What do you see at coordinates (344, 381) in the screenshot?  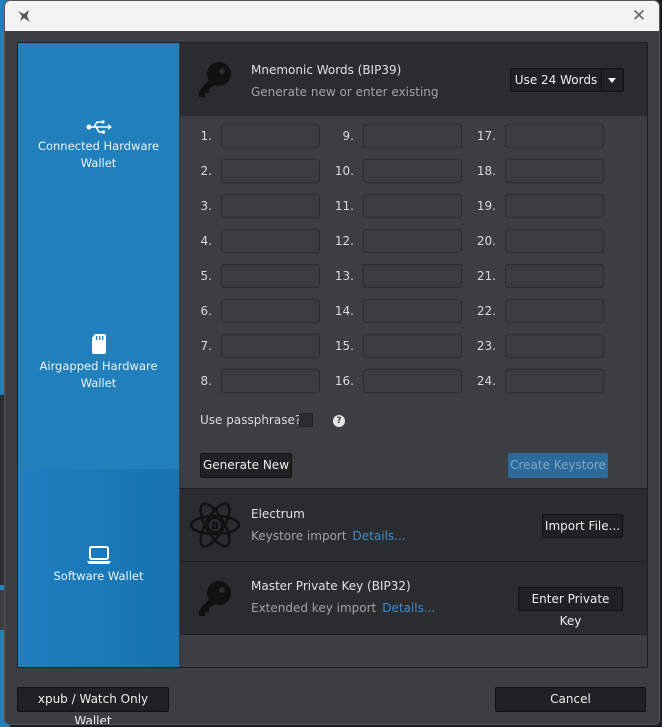 I see `word-number-label: 16.` at bounding box center [344, 381].